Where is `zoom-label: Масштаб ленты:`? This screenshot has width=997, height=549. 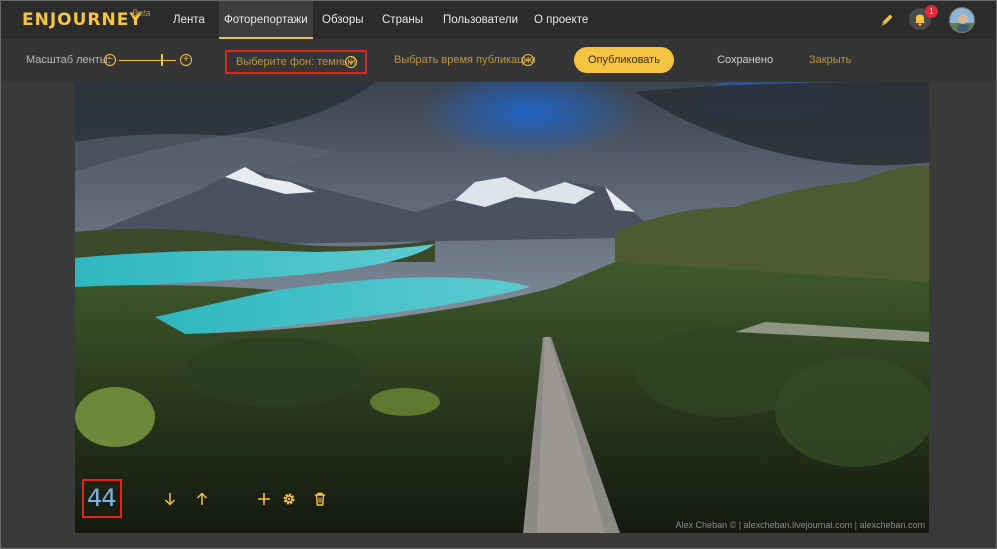
zoom-label: Масштаб ленты: is located at coordinates (68, 60).